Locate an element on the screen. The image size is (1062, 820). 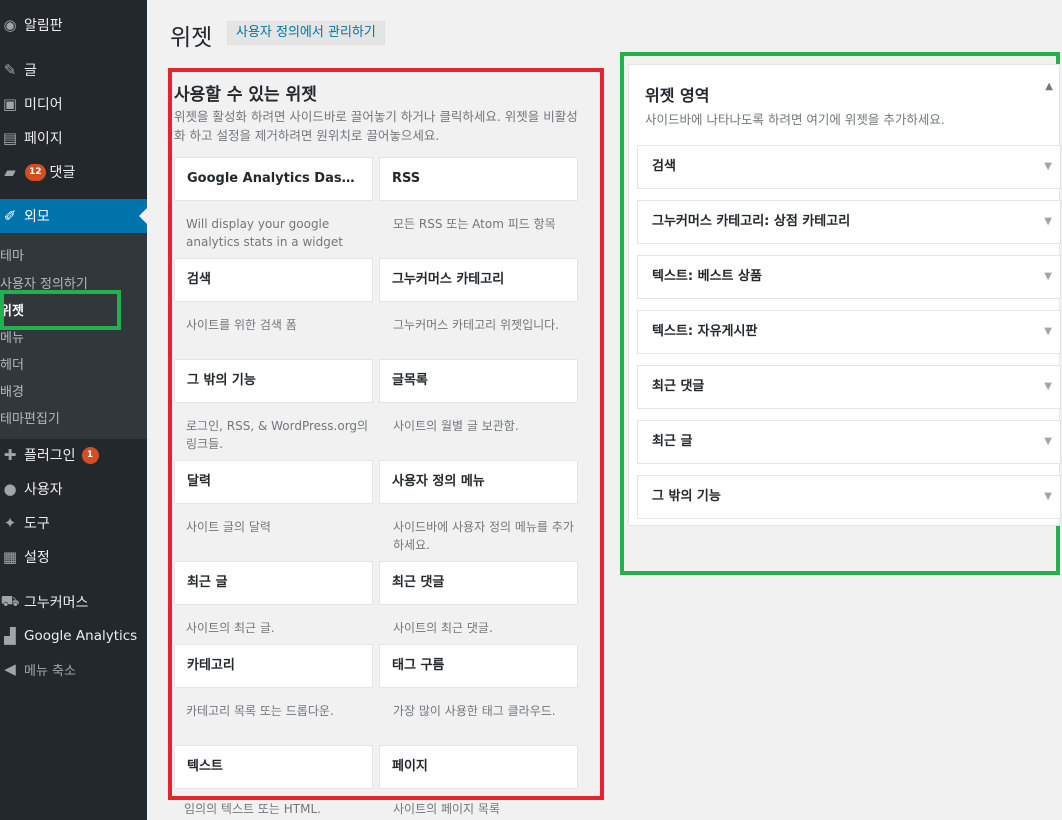
widget-card: 달력 is located at coordinates (273, 482).